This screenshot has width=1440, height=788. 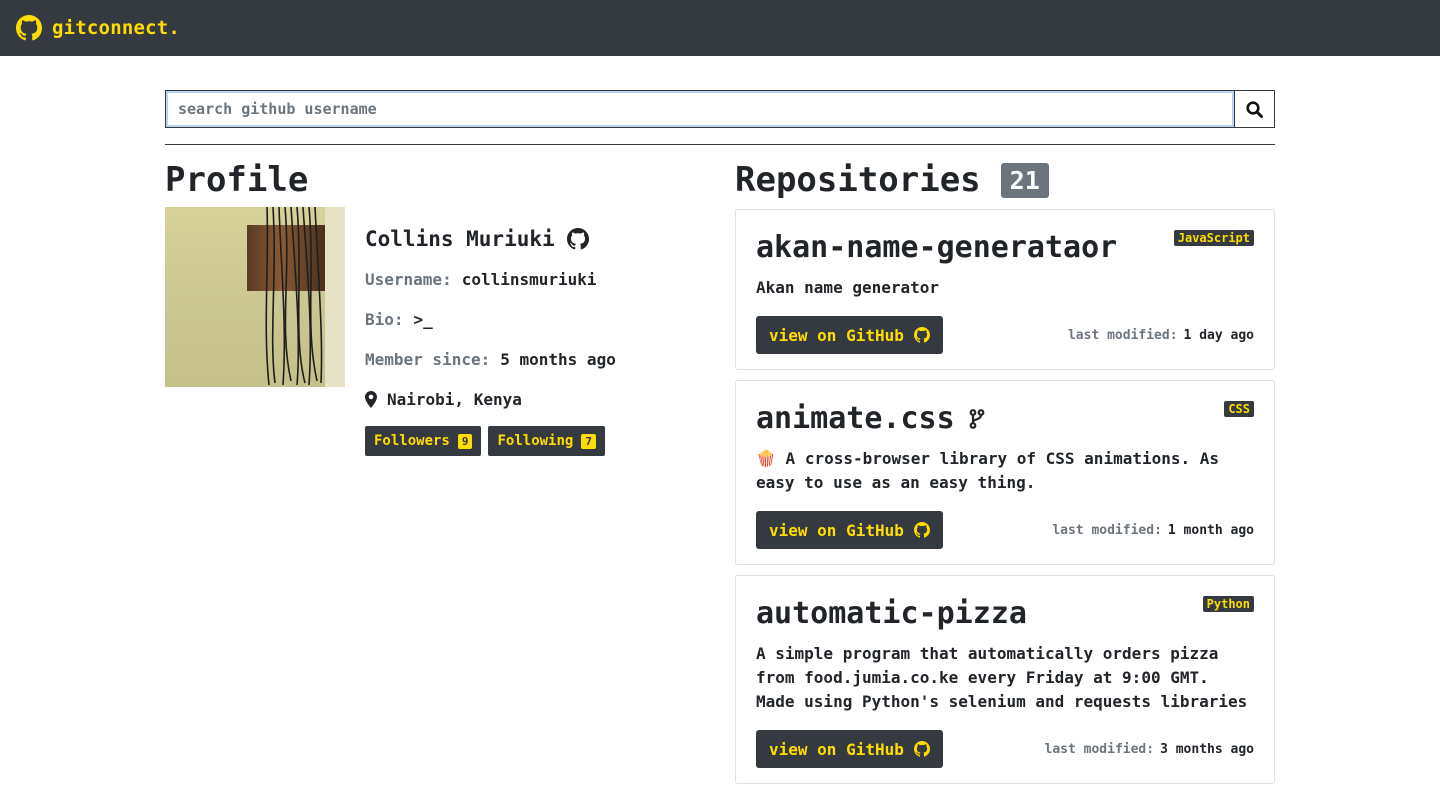 What do you see at coordinates (460, 239) in the screenshot?
I see `profile-name: Collins Muriuki` at bounding box center [460, 239].